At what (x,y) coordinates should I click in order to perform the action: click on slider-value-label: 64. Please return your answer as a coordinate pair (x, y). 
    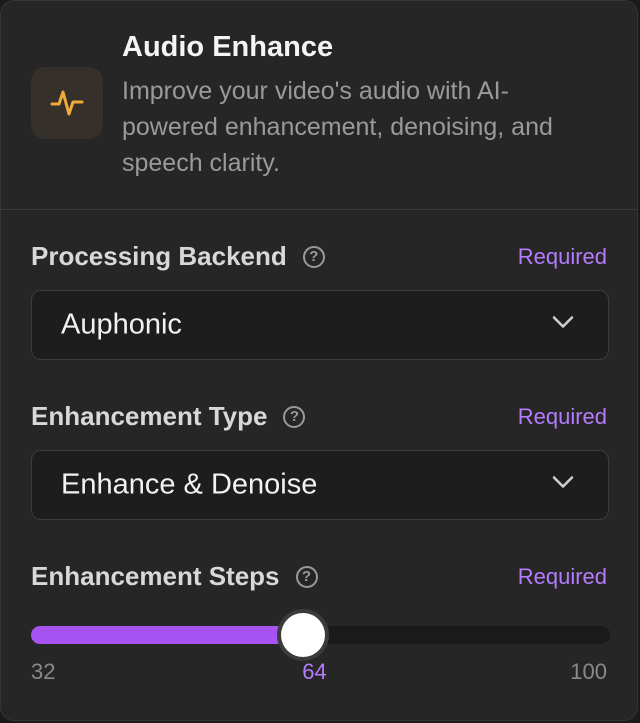
    Looking at the image, I should click on (314, 671).